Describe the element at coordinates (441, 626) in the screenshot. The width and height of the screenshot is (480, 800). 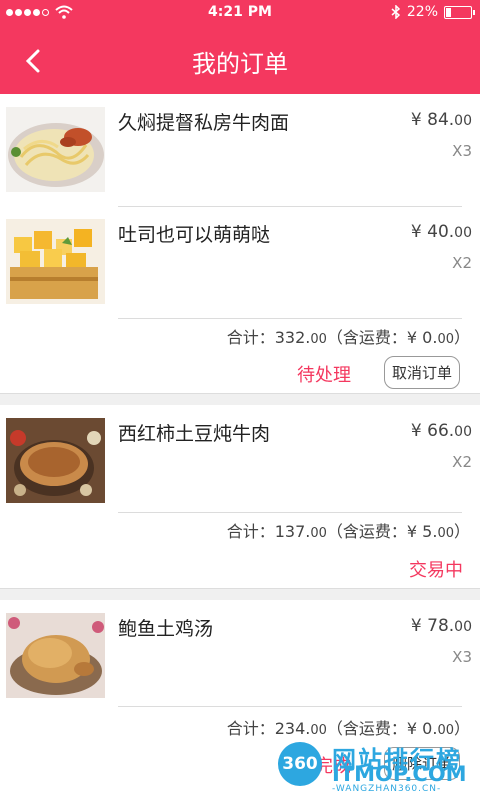
I see `dish-price: ¥ 78.00` at that location.